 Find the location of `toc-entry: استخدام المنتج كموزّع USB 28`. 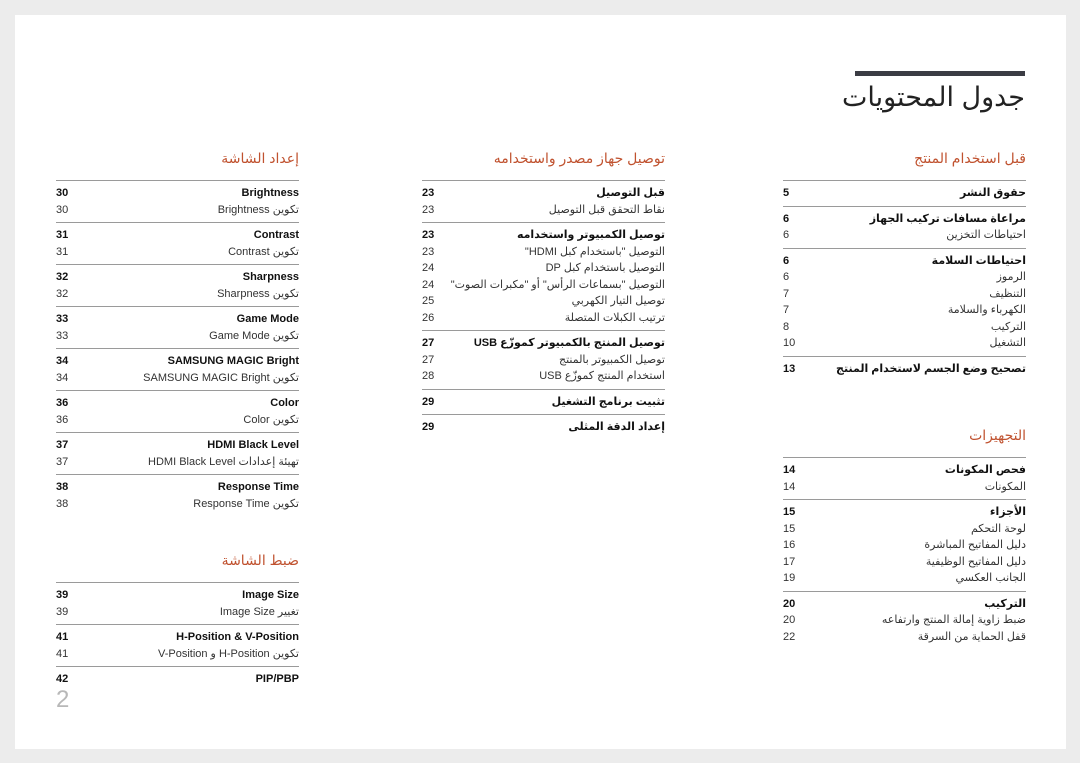

toc-entry: استخدام المنتج كموزّع USB 28 is located at coordinates (543, 376).